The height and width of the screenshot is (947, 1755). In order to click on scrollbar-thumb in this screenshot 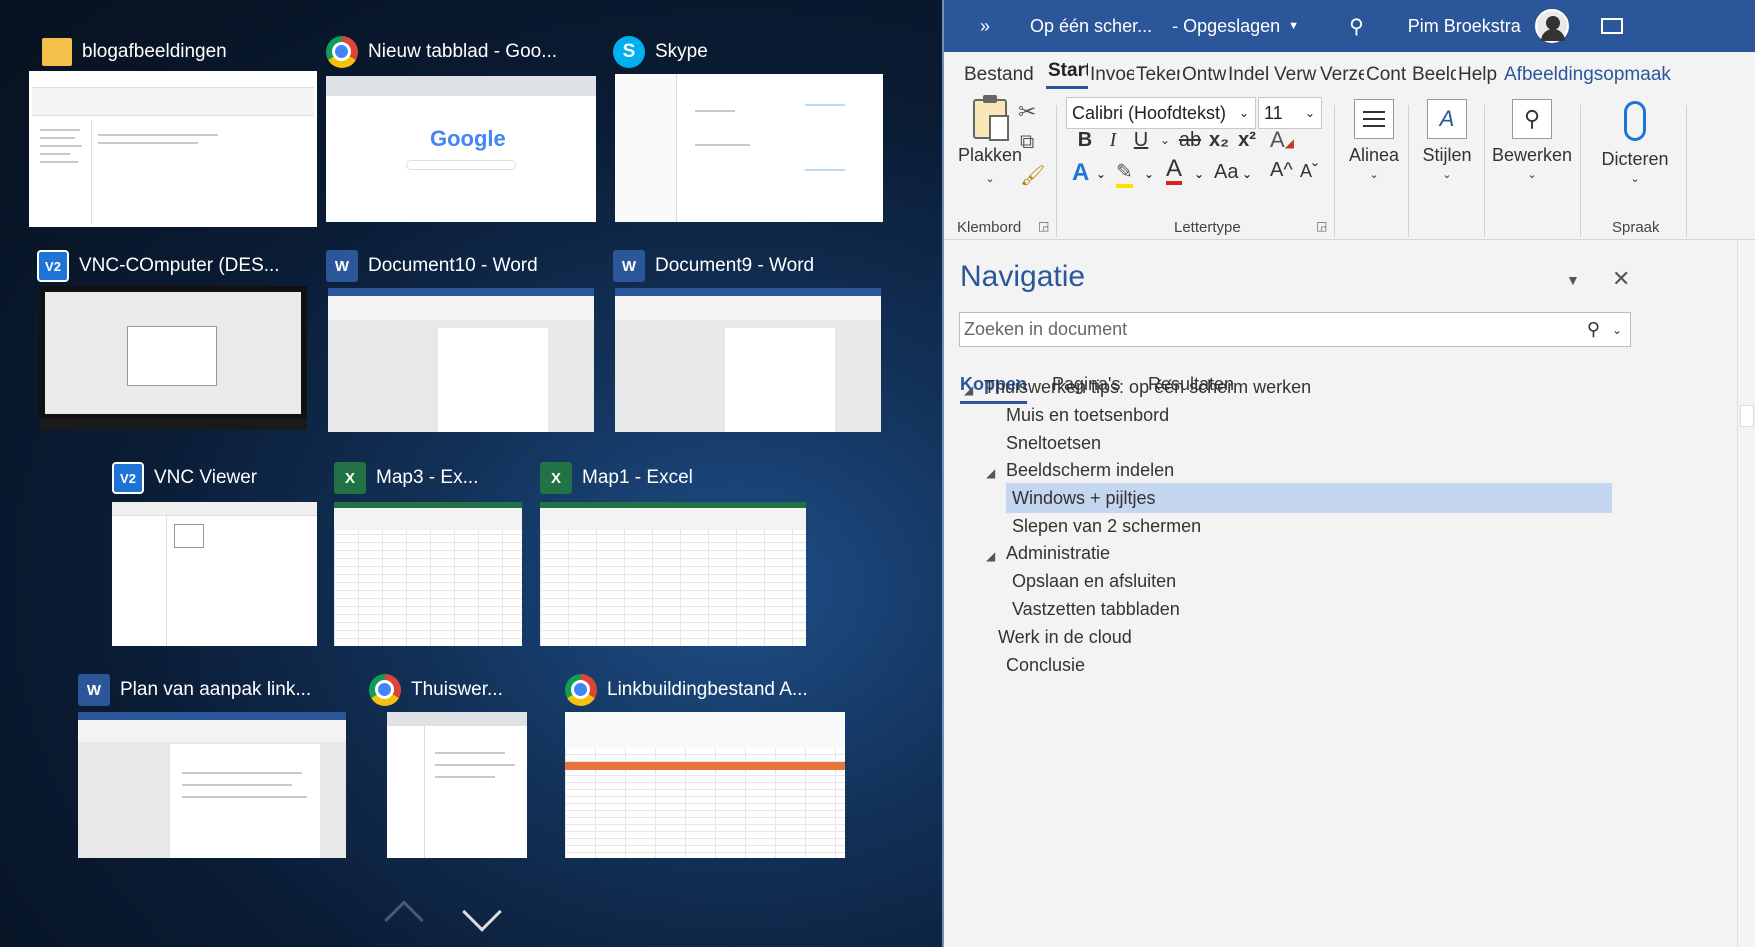, I will do `click(1747, 416)`.